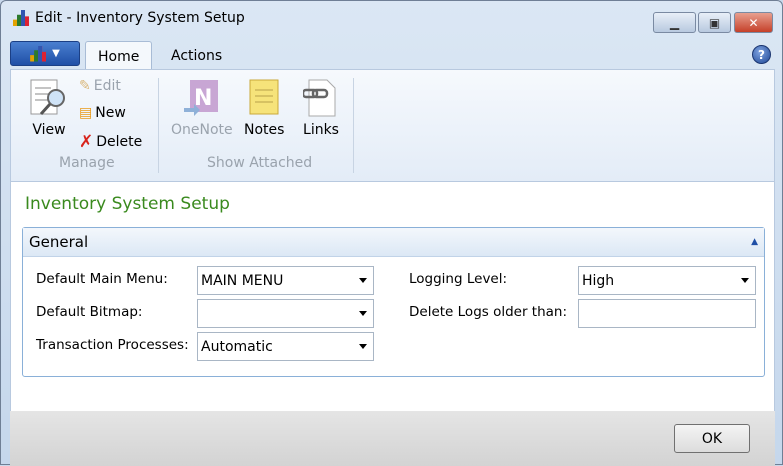 This screenshot has height=466, width=783. What do you see at coordinates (392, 438) in the screenshot?
I see `footer-bar: OK` at bounding box center [392, 438].